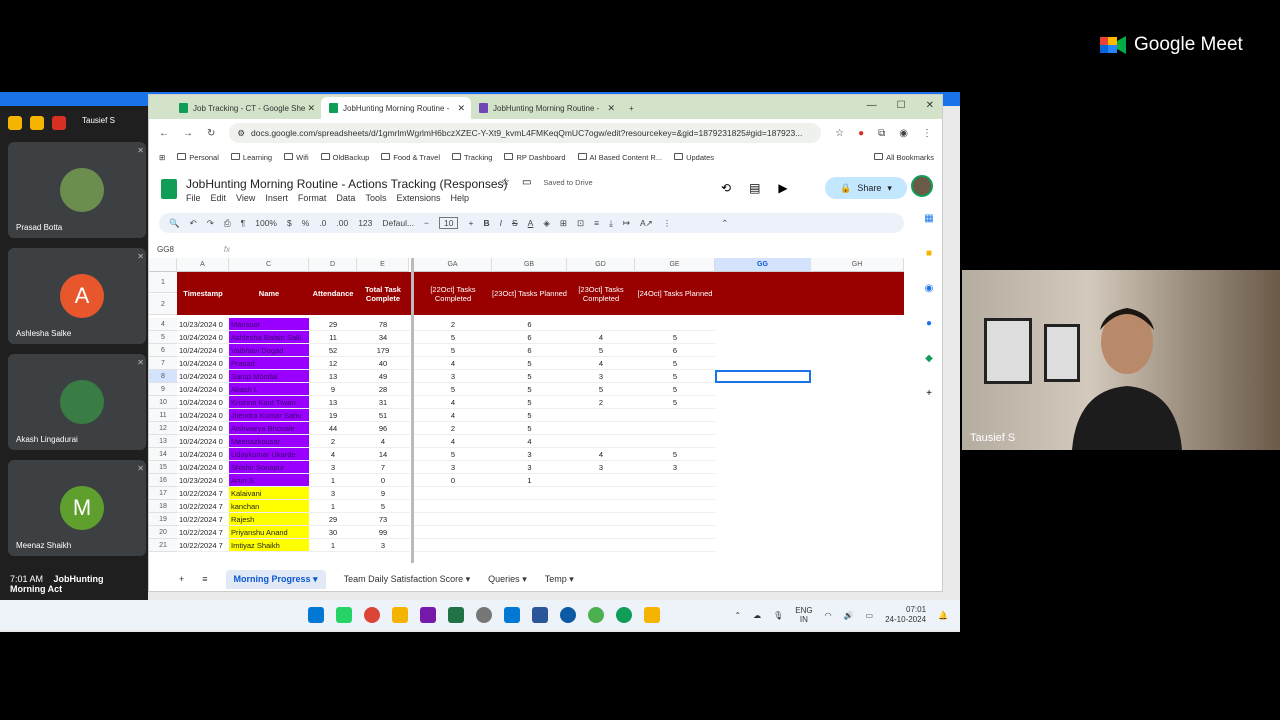  What do you see at coordinates (210, 223) in the screenshot?
I see `redo-icon: ↷` at bounding box center [210, 223].